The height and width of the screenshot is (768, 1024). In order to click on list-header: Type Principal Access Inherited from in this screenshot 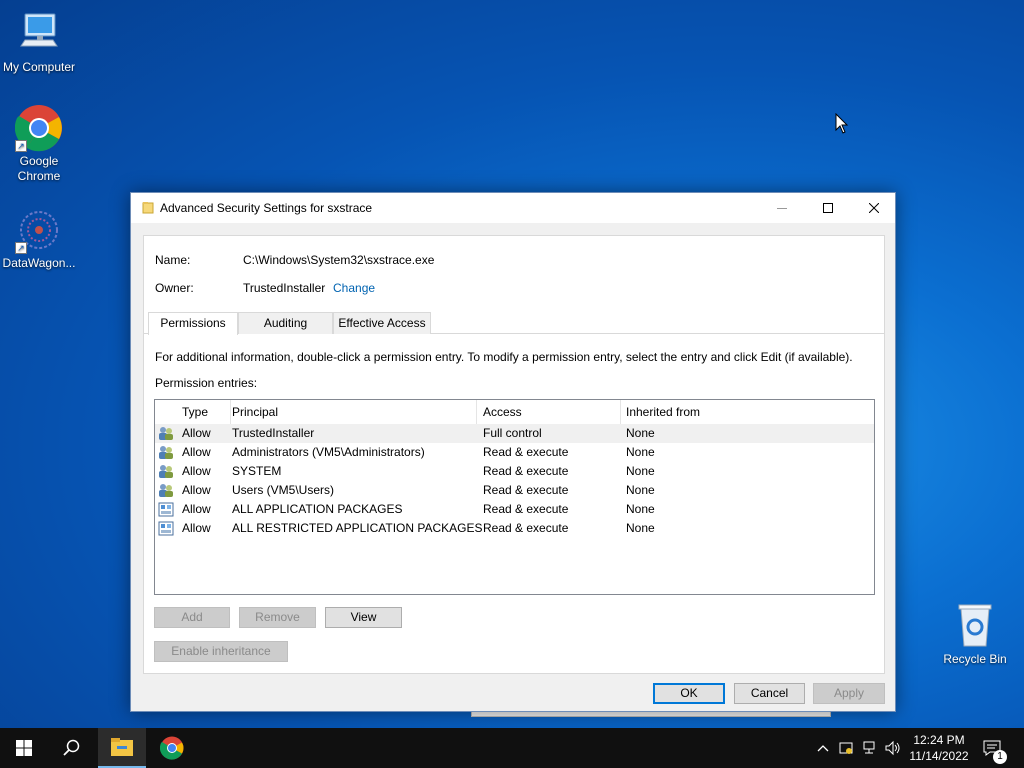, I will do `click(514, 412)`.